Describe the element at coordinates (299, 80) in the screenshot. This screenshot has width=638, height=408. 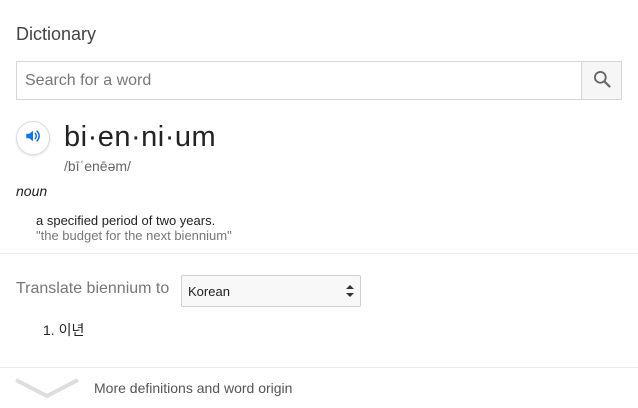
I see `search-input` at that location.